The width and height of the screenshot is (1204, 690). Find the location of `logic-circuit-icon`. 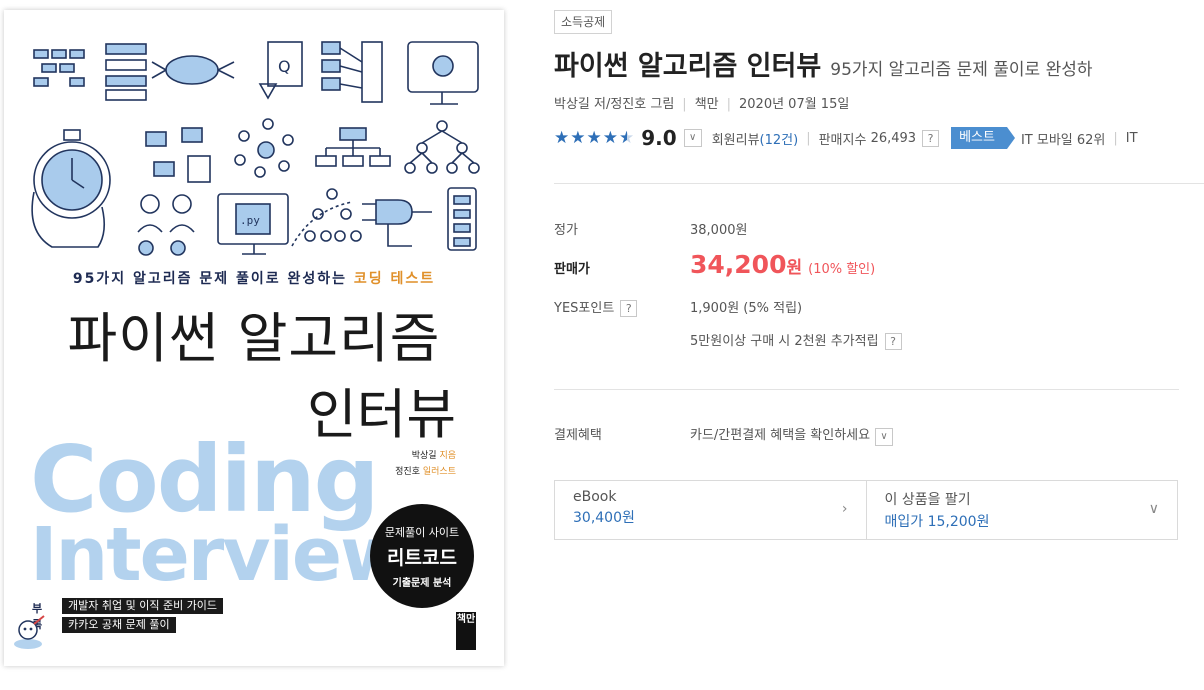

logic-circuit-icon is located at coordinates (397, 223).